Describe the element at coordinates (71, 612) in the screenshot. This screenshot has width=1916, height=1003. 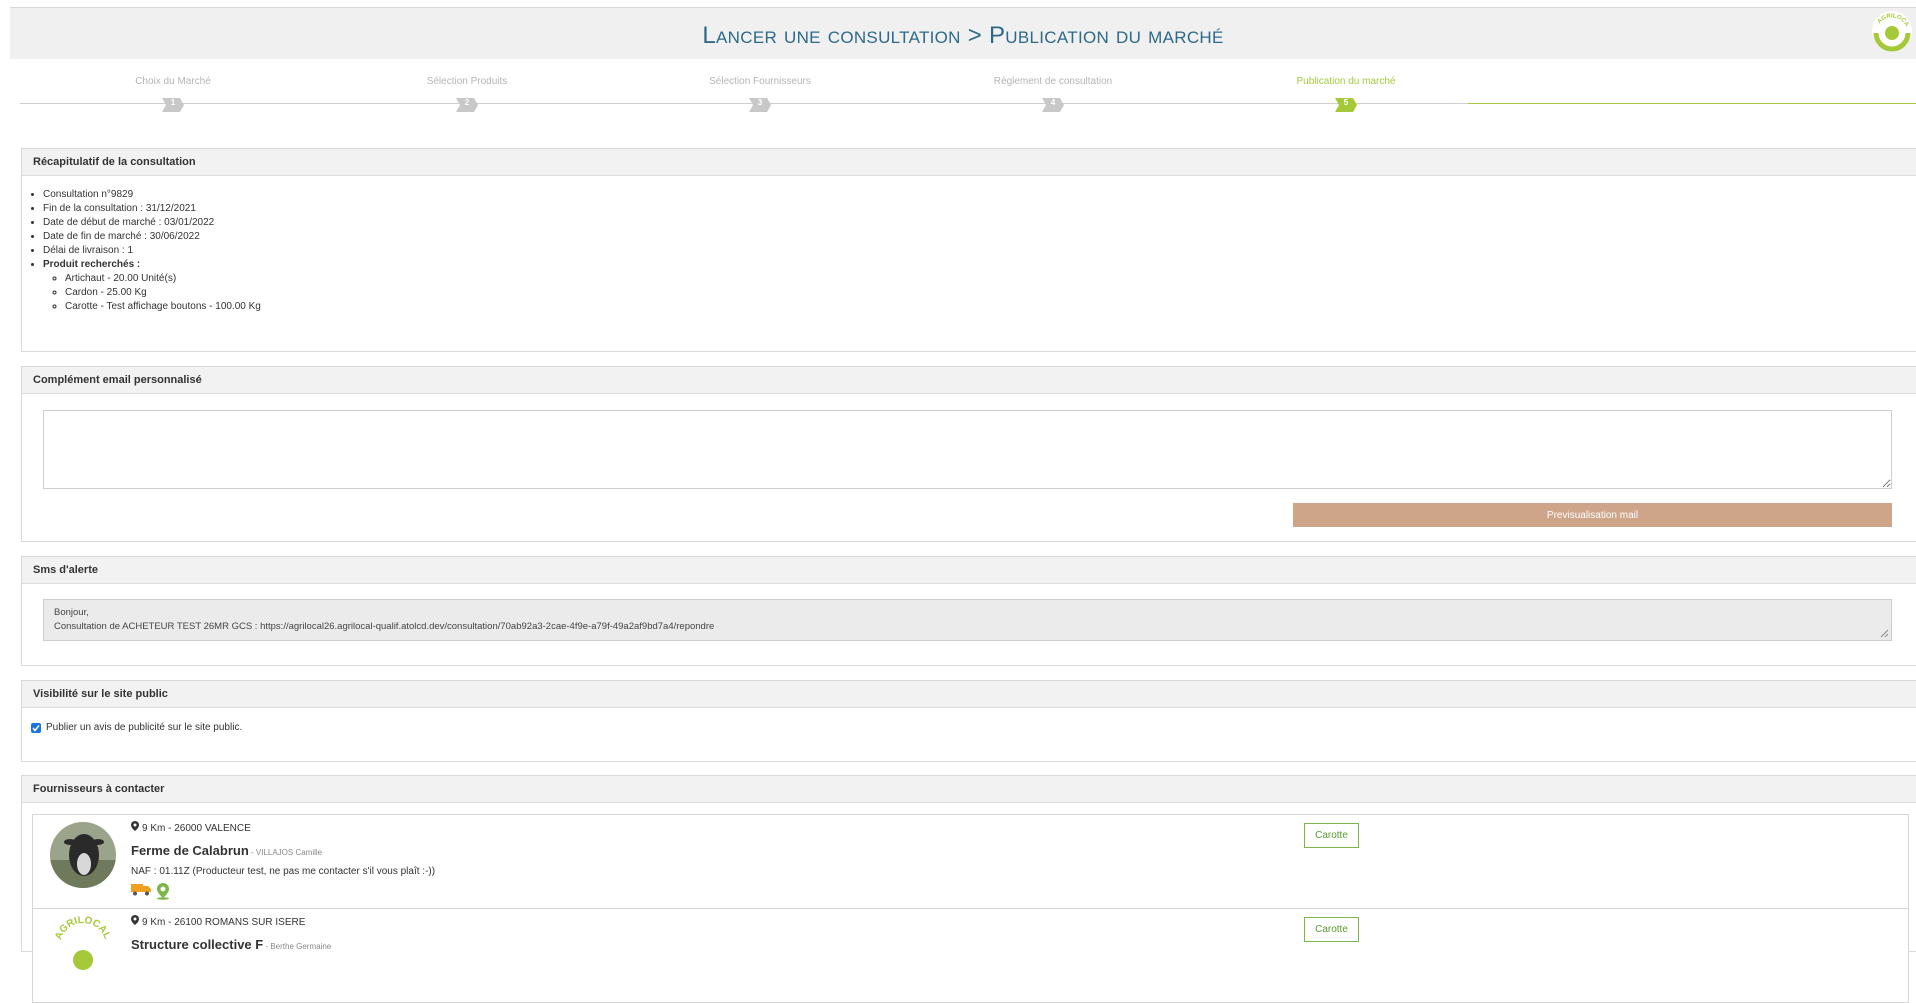
I see `sms-line: Bonjour,` at that location.